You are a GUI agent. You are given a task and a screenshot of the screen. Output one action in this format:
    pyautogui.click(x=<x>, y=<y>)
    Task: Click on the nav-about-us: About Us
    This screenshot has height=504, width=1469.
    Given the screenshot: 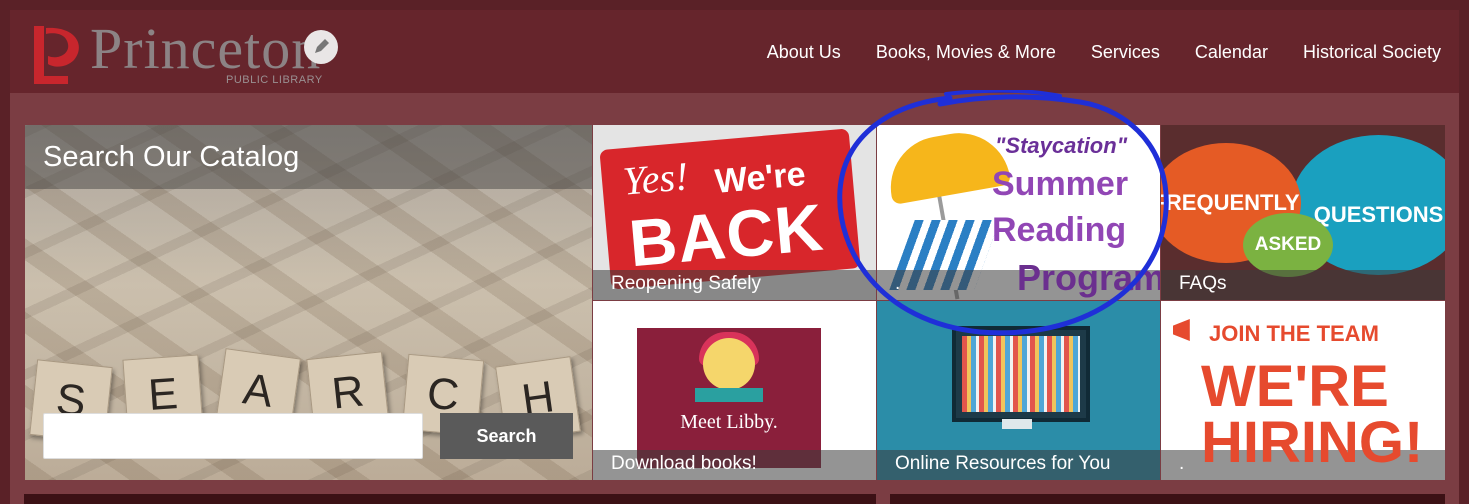 What is the action you would take?
    pyautogui.click(x=804, y=52)
    